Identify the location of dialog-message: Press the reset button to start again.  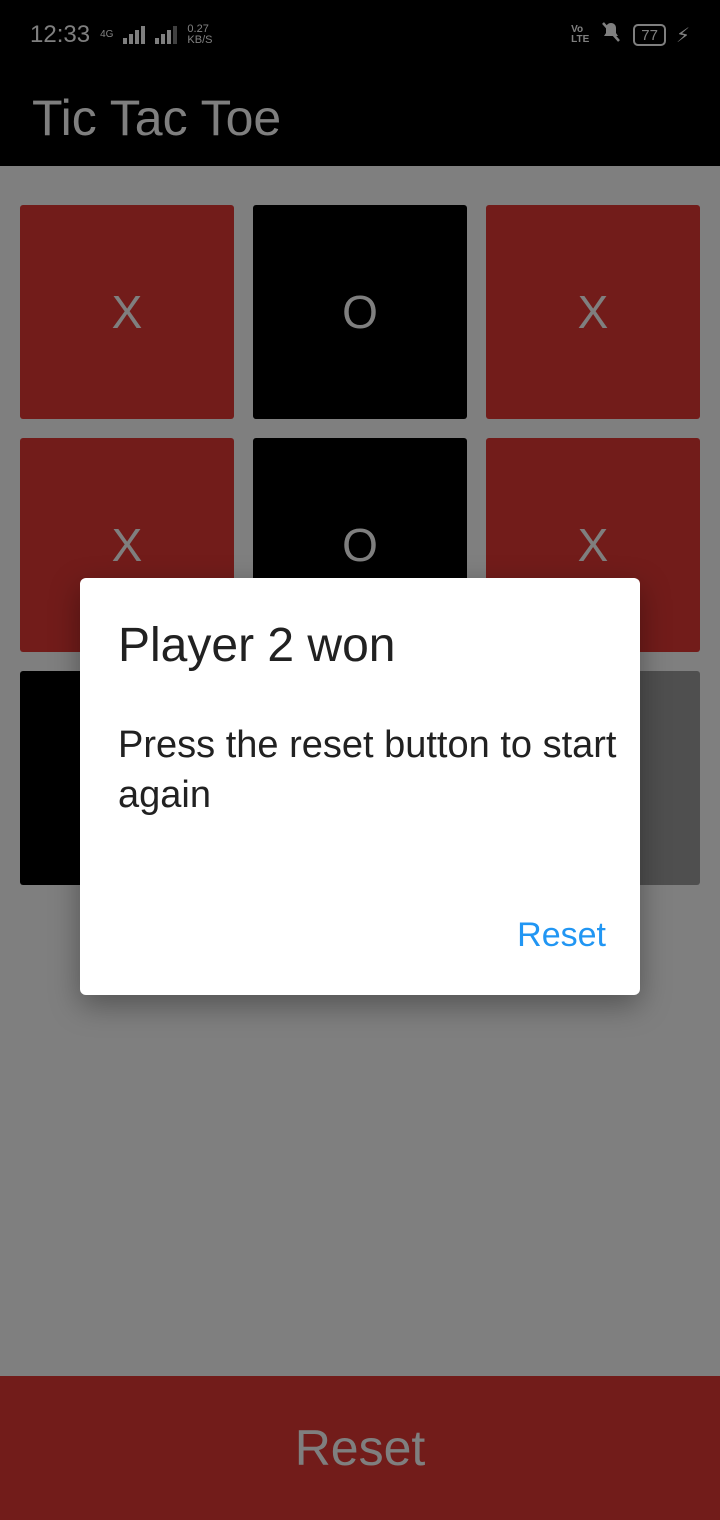
(367, 770).